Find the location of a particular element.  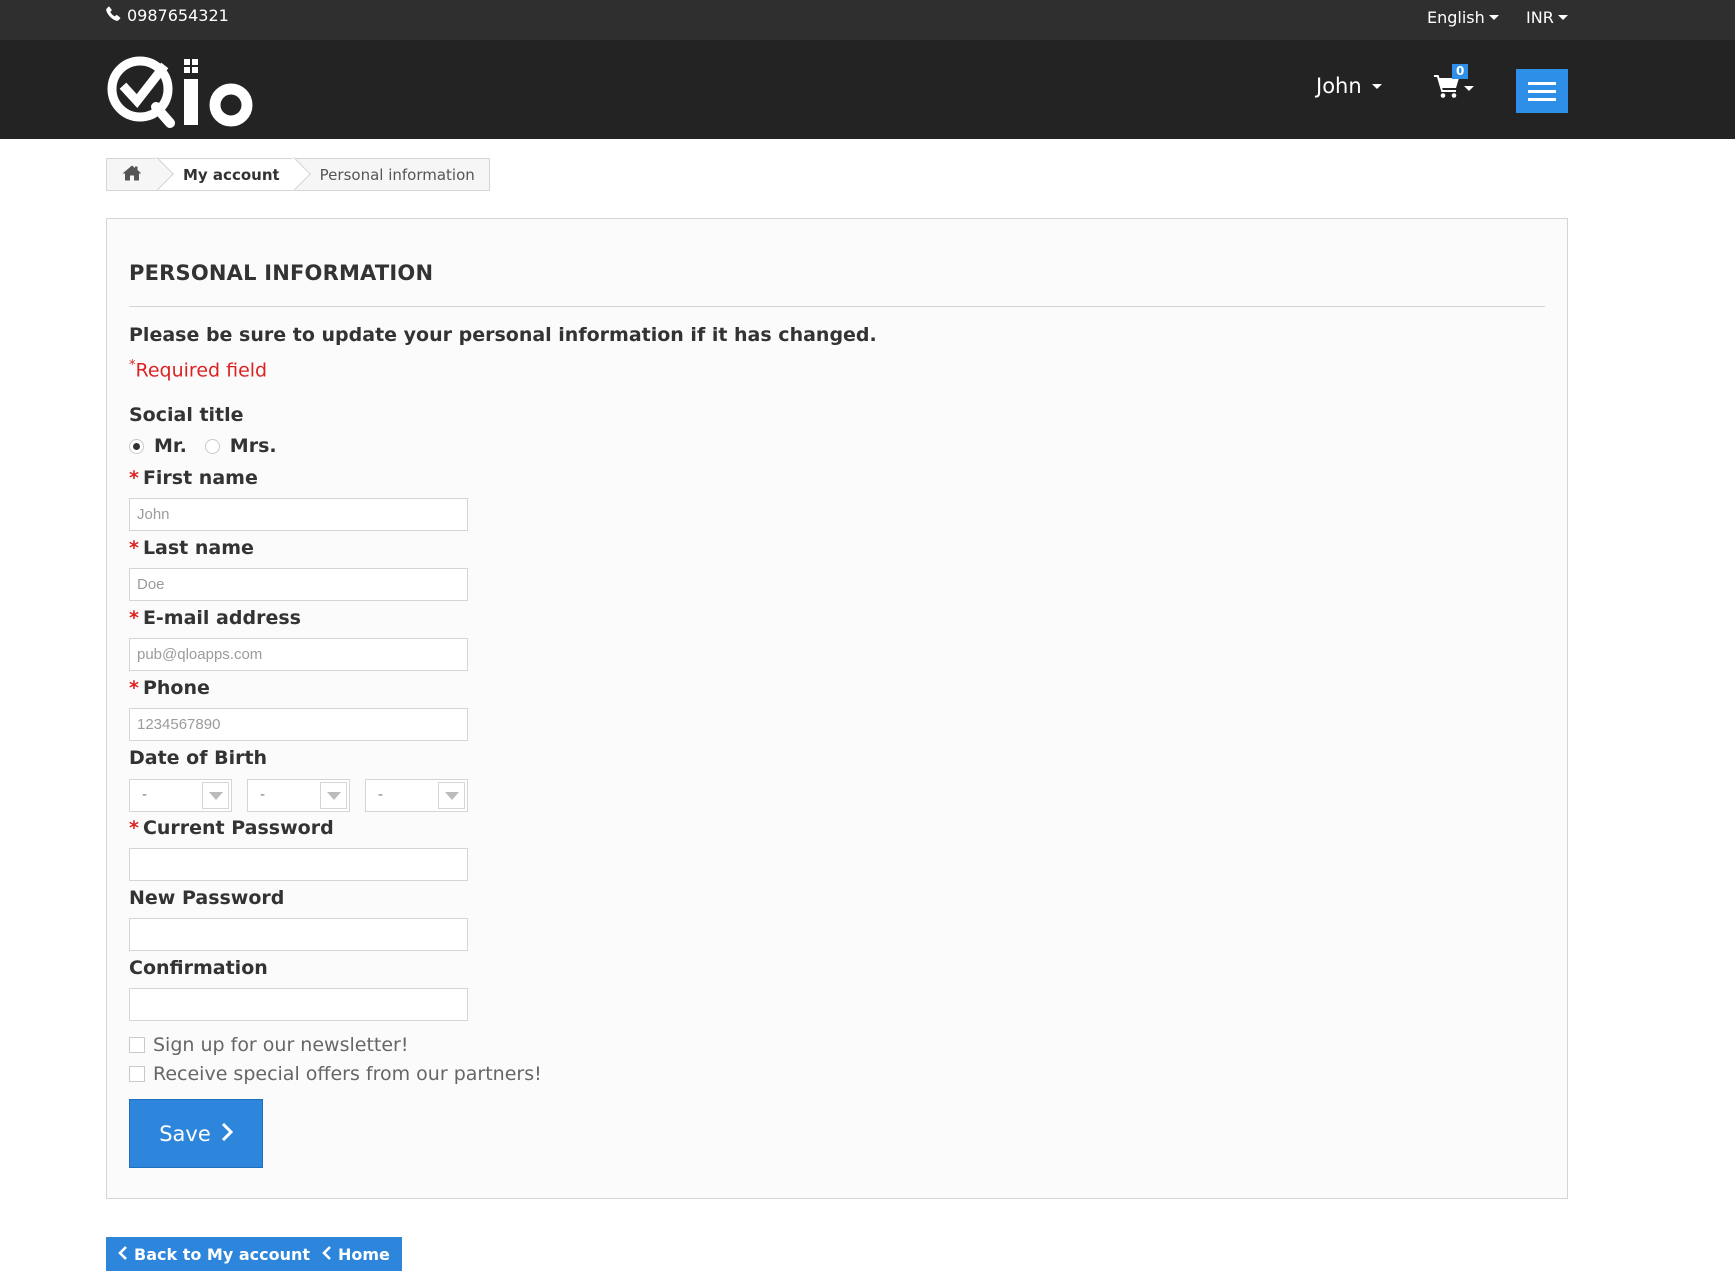

contact-phone: 0987654321 is located at coordinates (167, 15).